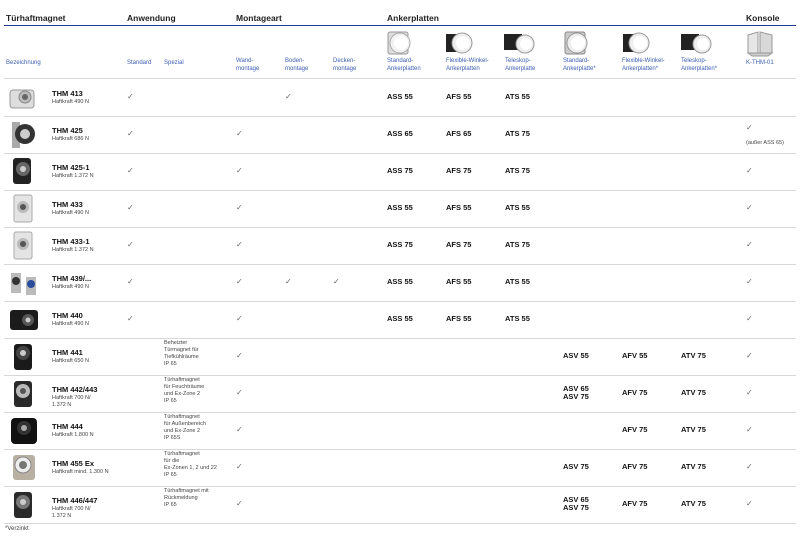 This screenshot has height=544, width=800. Describe the element at coordinates (413, 18) in the screenshot. I see `group-ankerplatten: Ankerplatten` at that location.